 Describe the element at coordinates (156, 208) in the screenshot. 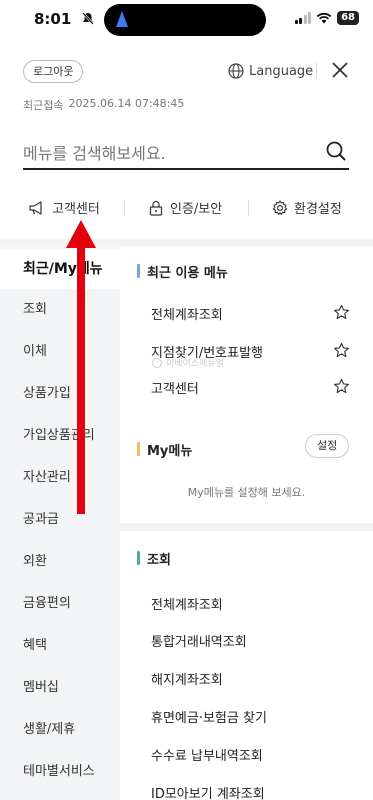

I see `lock-icon` at that location.